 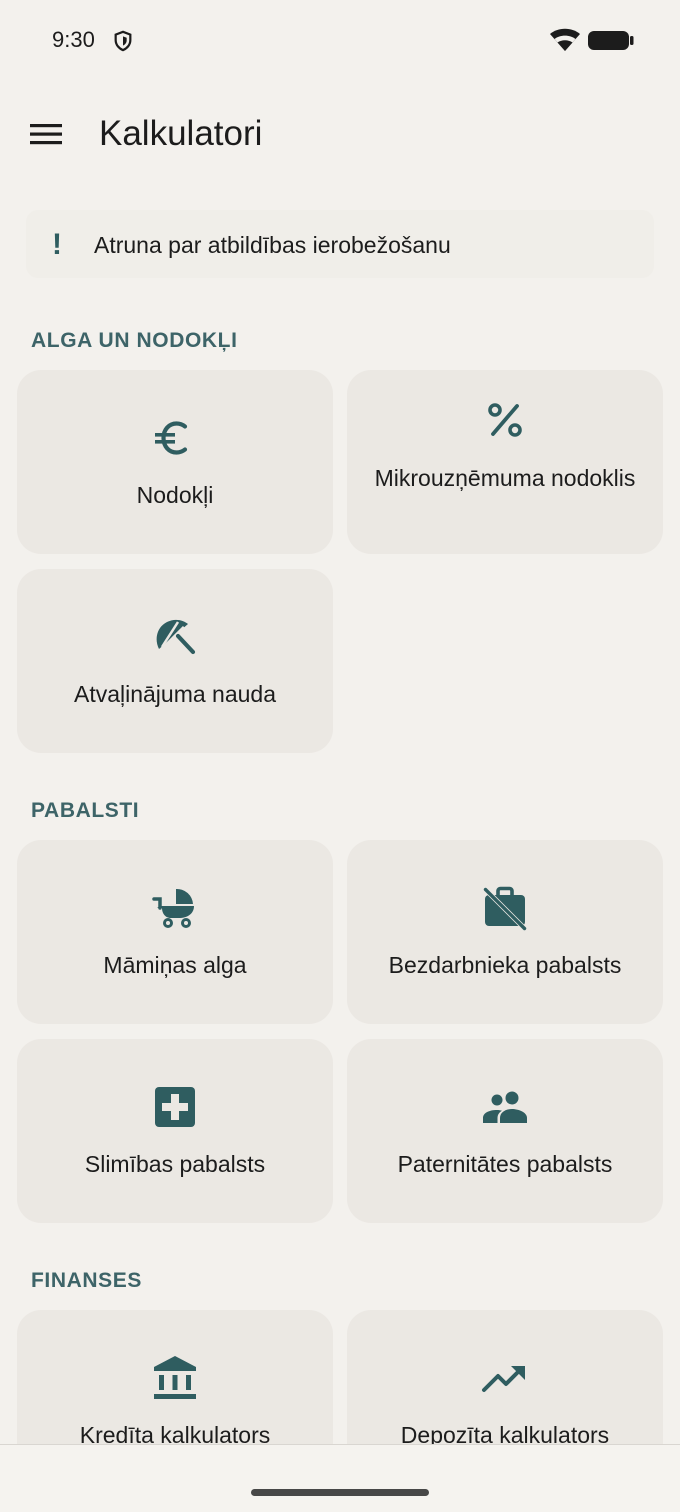 I want to click on app-bar: Kalkulatori, so click(x=340, y=134).